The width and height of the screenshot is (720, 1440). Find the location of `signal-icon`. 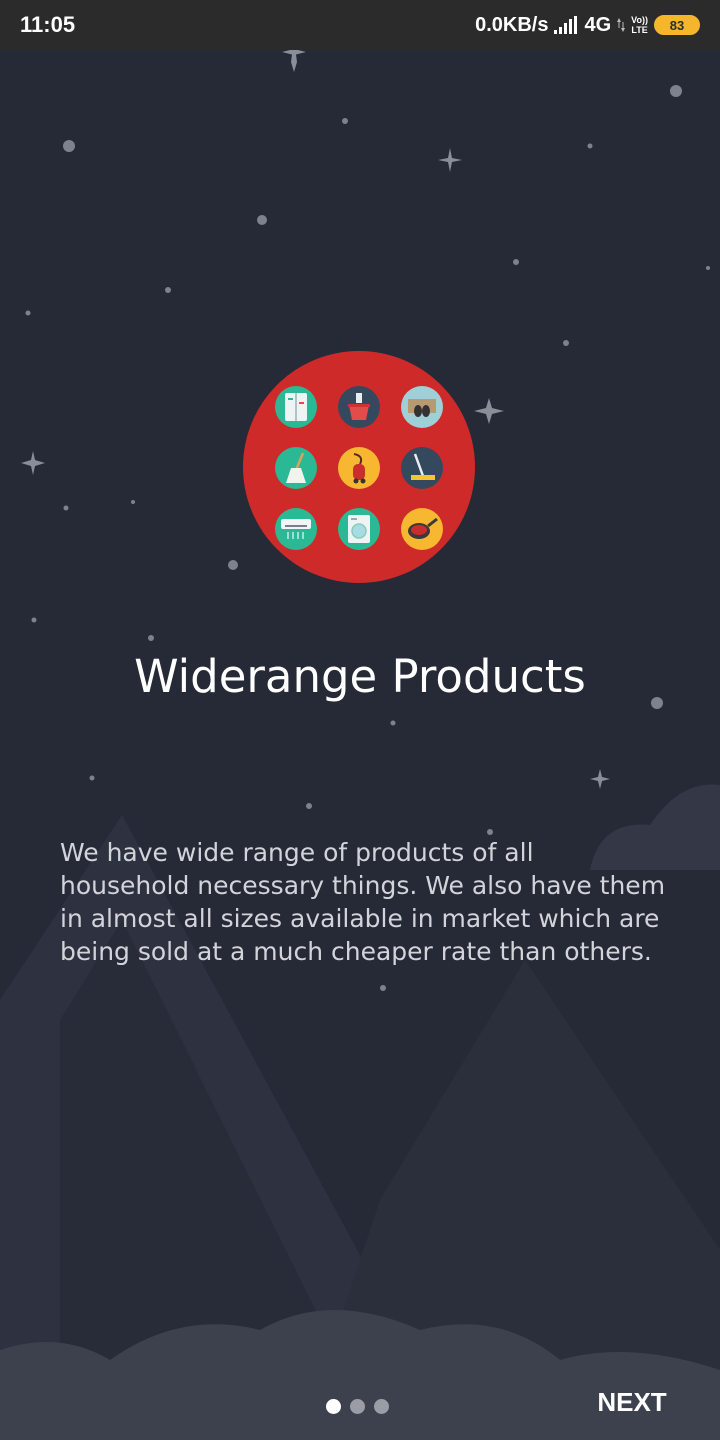

signal-icon is located at coordinates (566, 25).